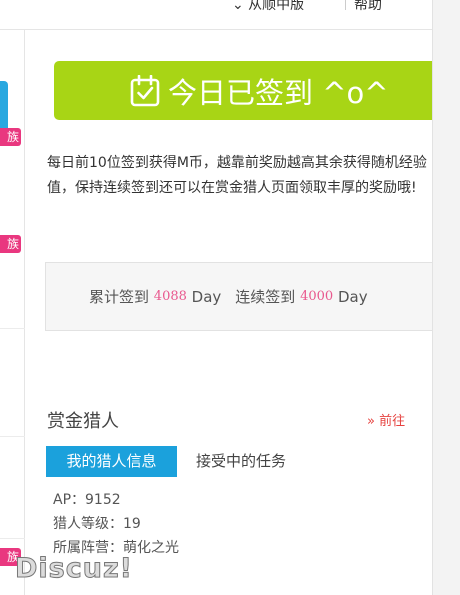  I want to click on page-scroll-gutter, so click(446, 297).